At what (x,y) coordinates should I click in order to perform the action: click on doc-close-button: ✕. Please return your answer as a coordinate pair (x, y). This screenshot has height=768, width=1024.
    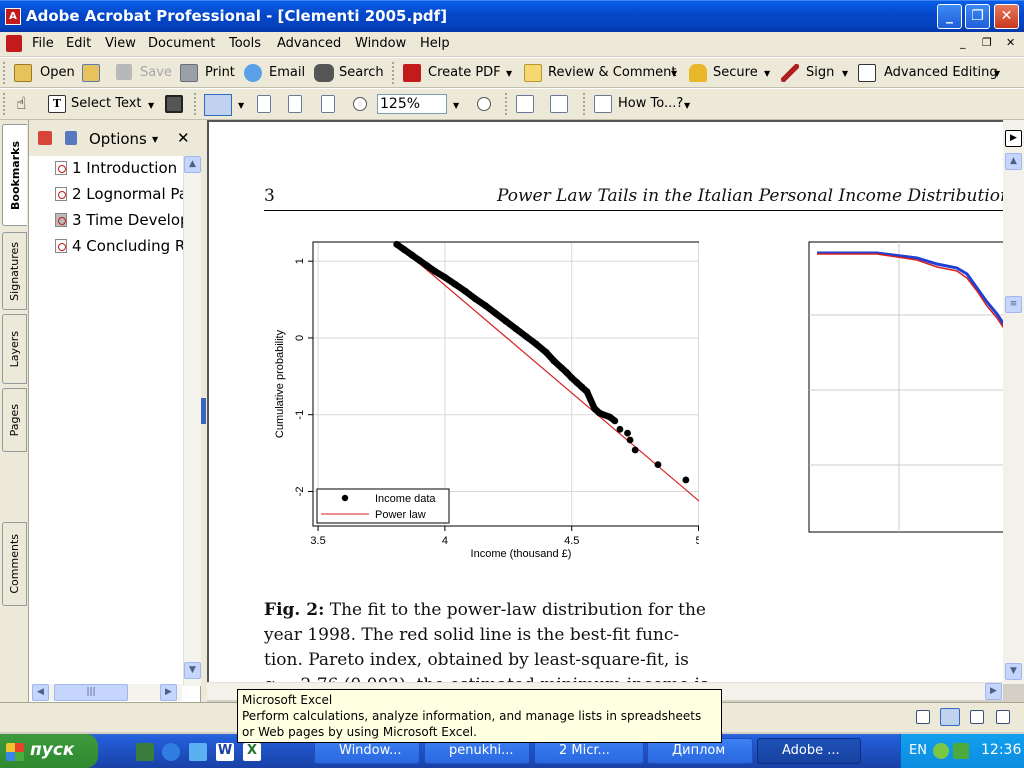
    Looking at the image, I should click on (1010, 42).